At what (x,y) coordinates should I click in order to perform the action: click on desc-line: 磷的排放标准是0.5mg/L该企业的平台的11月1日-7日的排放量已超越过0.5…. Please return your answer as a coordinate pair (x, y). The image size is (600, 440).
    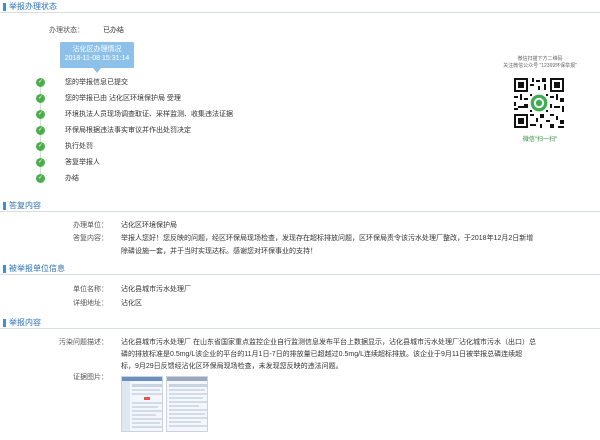
    Looking at the image, I should click on (322, 354).